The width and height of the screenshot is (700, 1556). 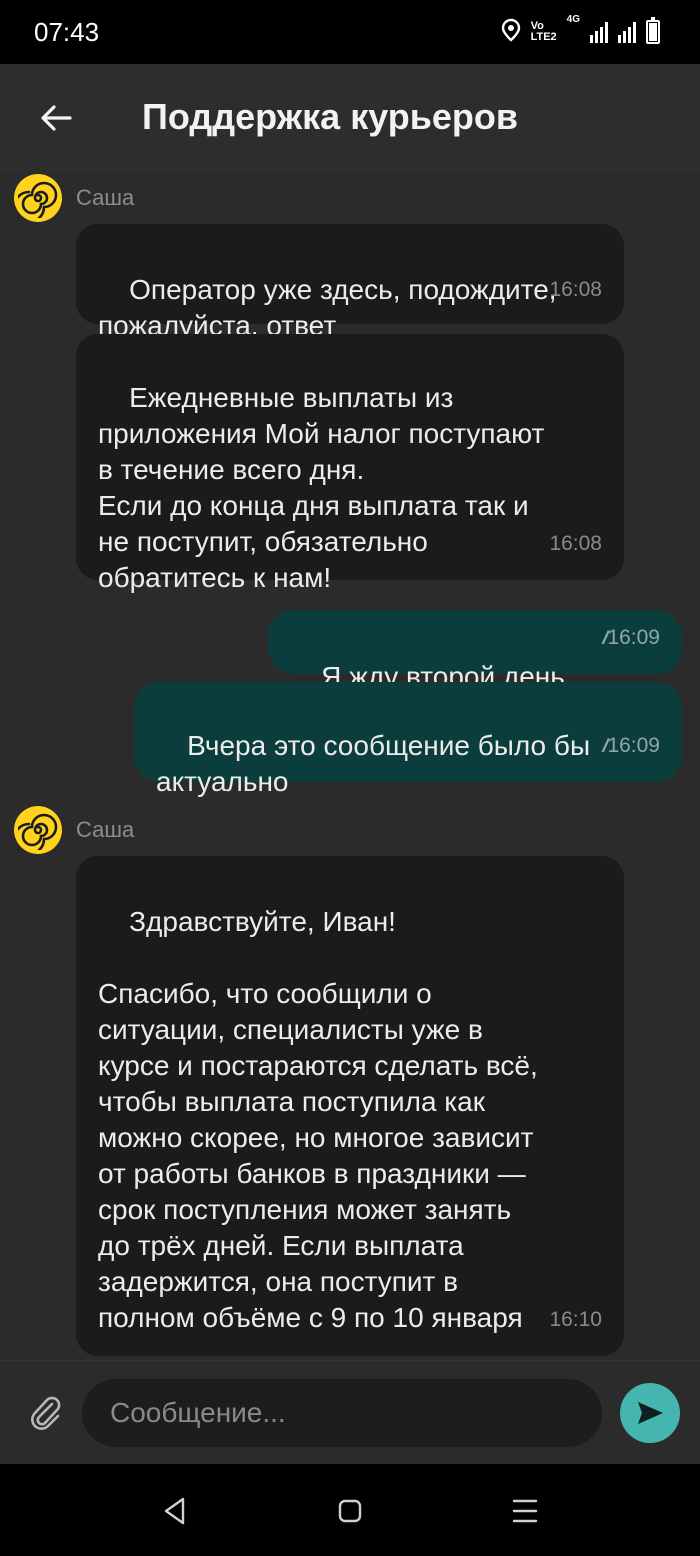 What do you see at coordinates (373, 763) in the screenshot?
I see `message-text: Вчера это сообщение было бы актуально` at bounding box center [373, 763].